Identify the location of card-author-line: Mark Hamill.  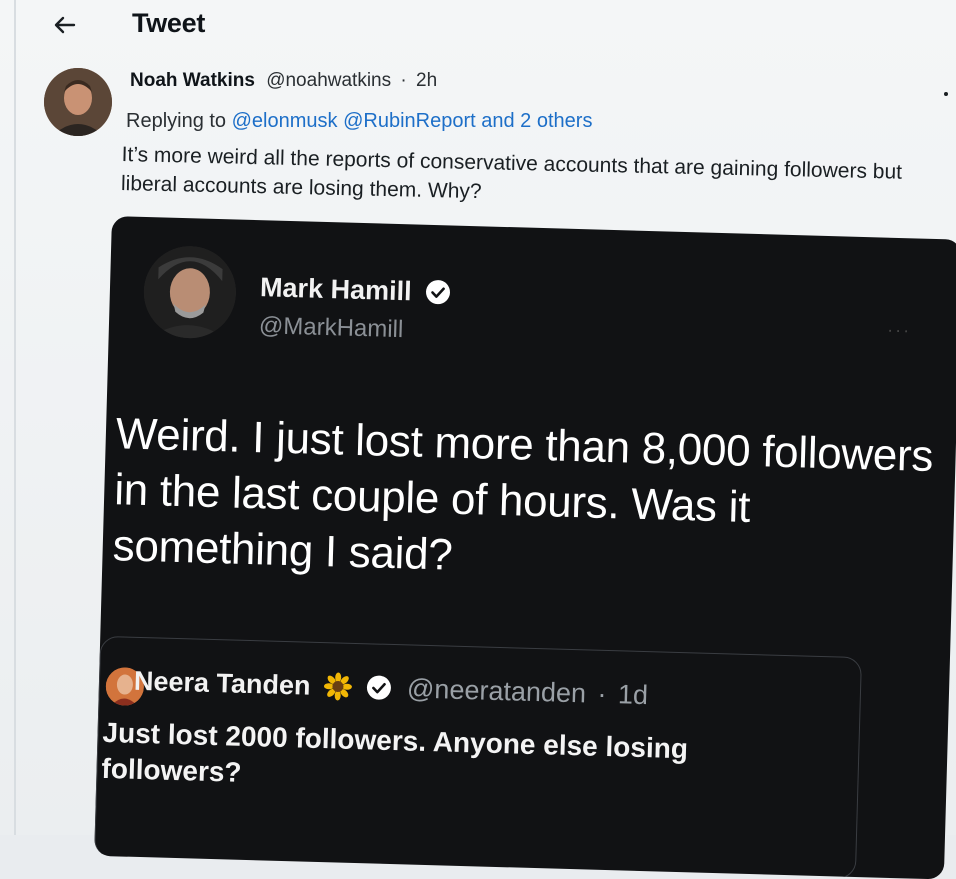
(356, 290).